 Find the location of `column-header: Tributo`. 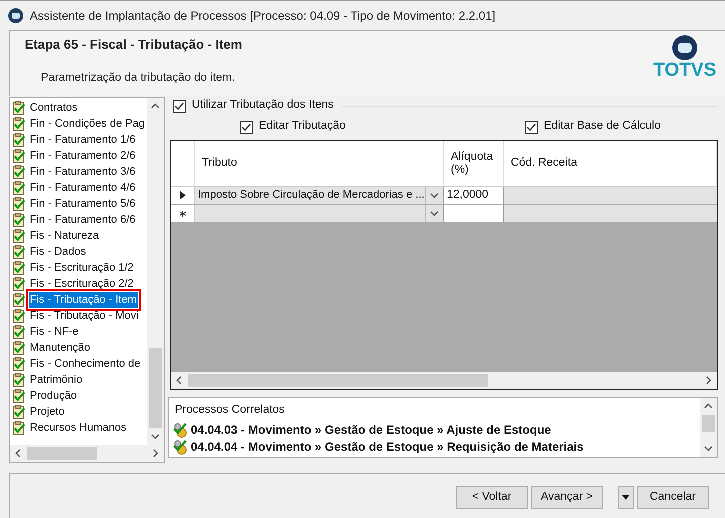

column-header: Tributo is located at coordinates (319, 163).